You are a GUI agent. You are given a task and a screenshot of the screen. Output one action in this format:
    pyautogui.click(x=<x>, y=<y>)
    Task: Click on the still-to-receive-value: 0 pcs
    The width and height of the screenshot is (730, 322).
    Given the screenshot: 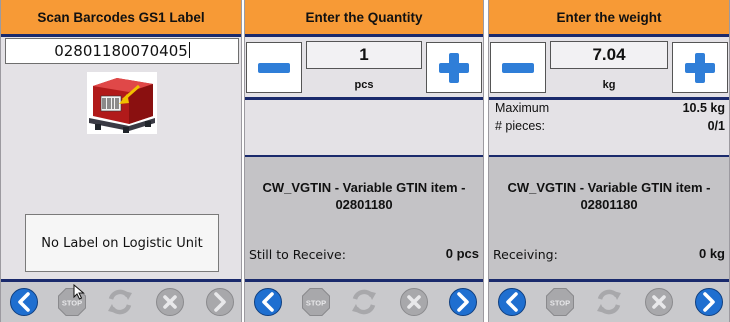 What is the action you would take?
    pyautogui.click(x=462, y=253)
    